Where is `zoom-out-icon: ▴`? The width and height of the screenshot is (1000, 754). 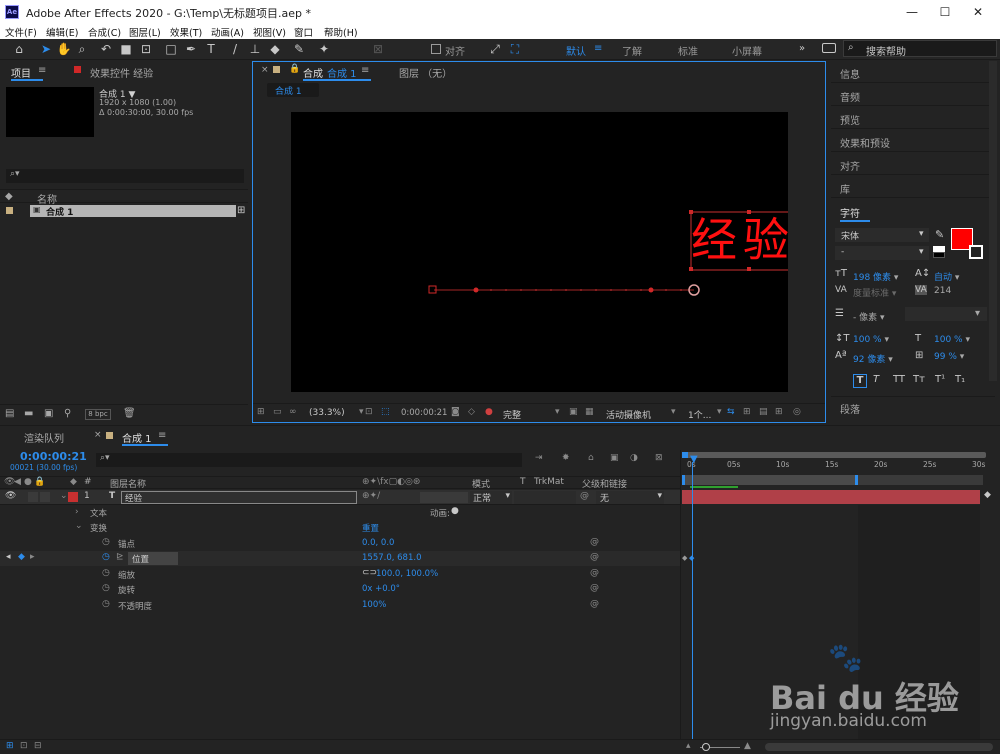
zoom-out-icon: ▴ is located at coordinates (688, 746).